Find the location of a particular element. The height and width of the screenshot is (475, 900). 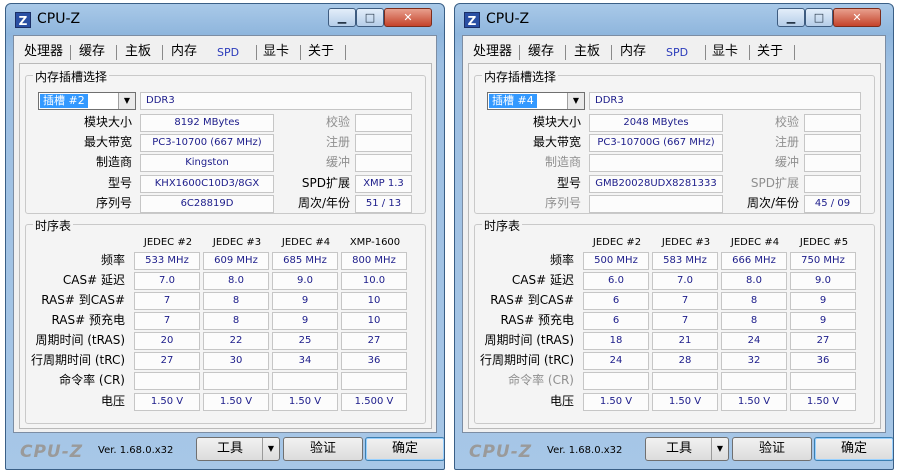

timing-col-header: JEDEC #5 is located at coordinates (824, 242).